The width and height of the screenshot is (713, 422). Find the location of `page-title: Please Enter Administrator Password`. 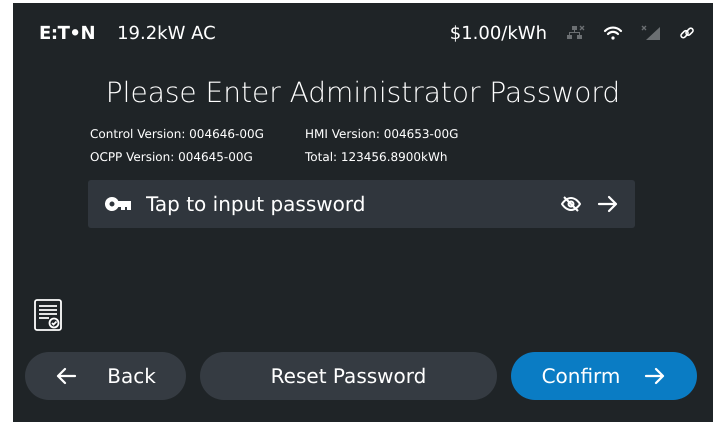

page-title: Please Enter Administrator Password is located at coordinates (363, 93).